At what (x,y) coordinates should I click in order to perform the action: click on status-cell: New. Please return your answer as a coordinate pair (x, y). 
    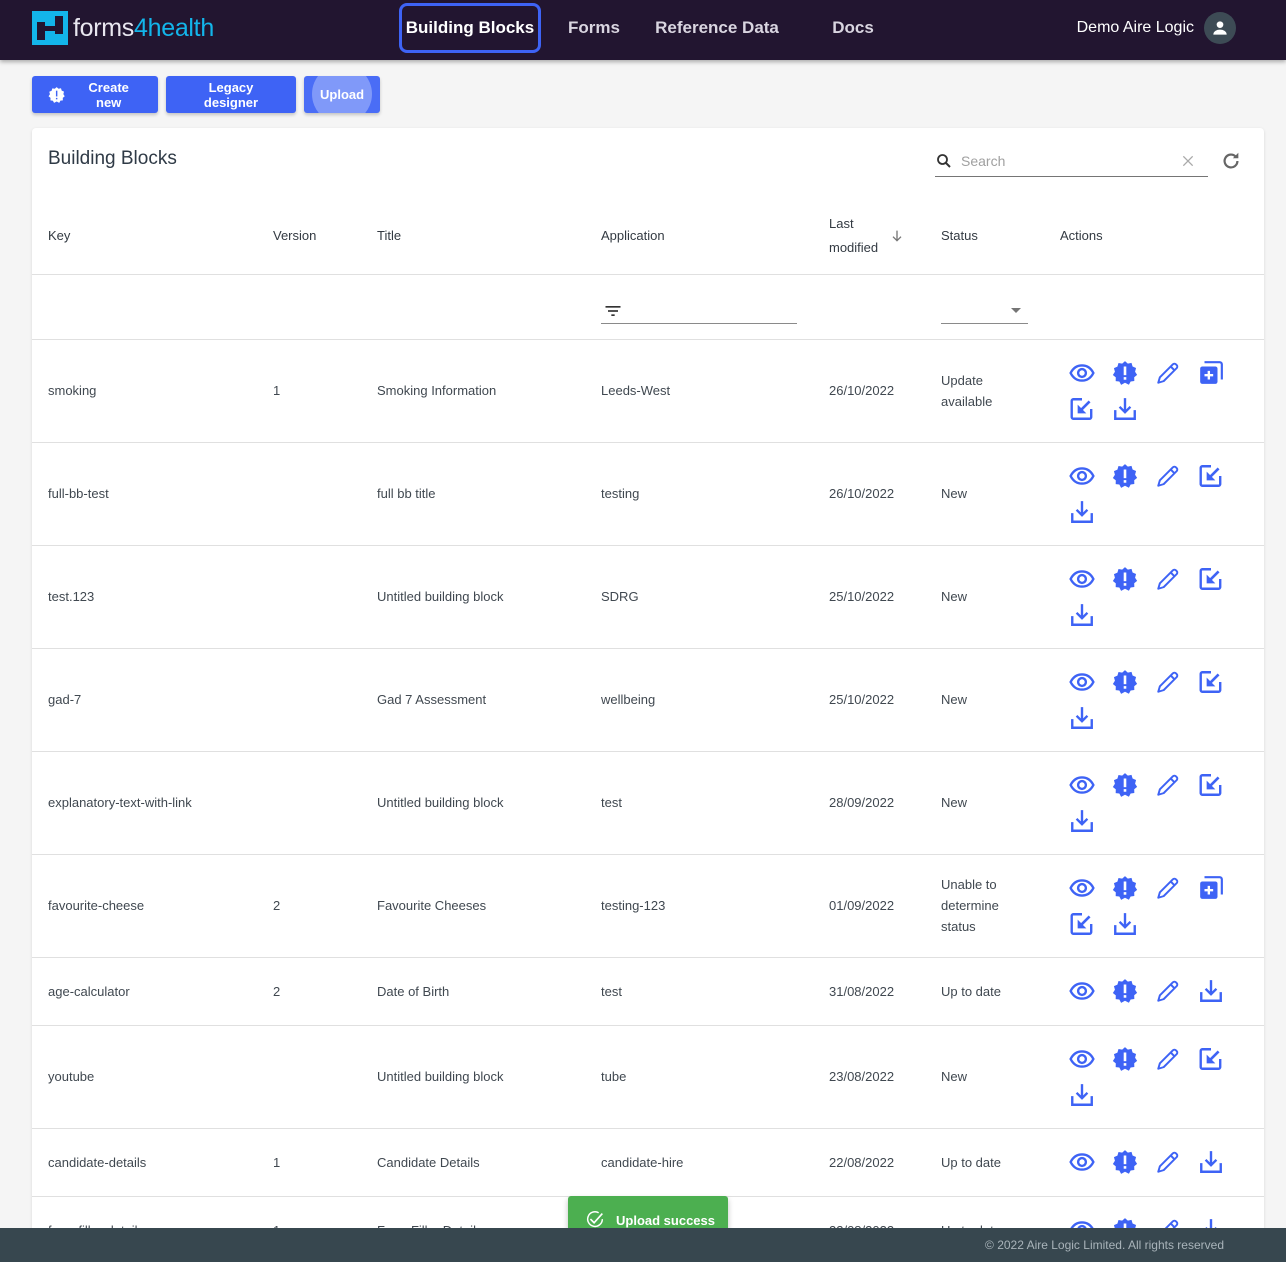
    Looking at the image, I should click on (1000, 494).